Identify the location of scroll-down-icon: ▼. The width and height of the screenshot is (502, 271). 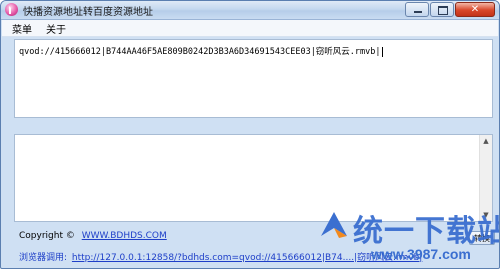
(486, 215).